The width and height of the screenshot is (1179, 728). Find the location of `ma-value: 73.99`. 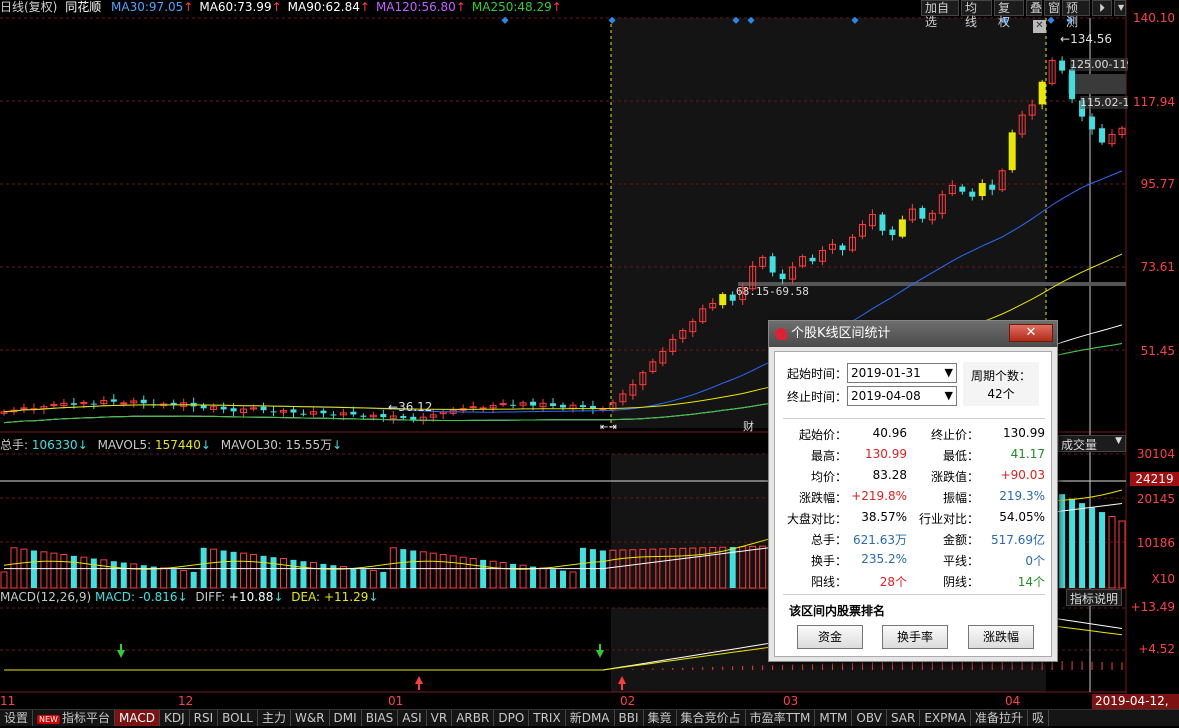

ma-value: 73.99 is located at coordinates (254, 7).